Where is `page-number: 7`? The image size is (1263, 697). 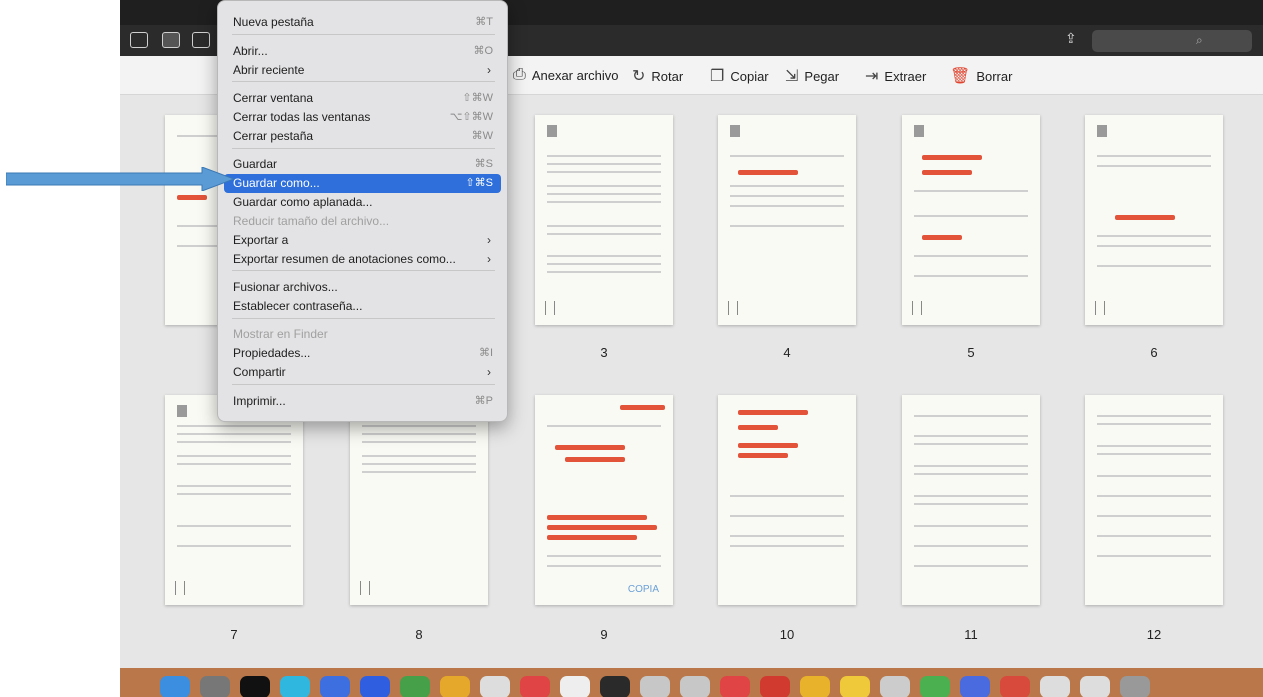
page-number: 7 is located at coordinates (234, 634).